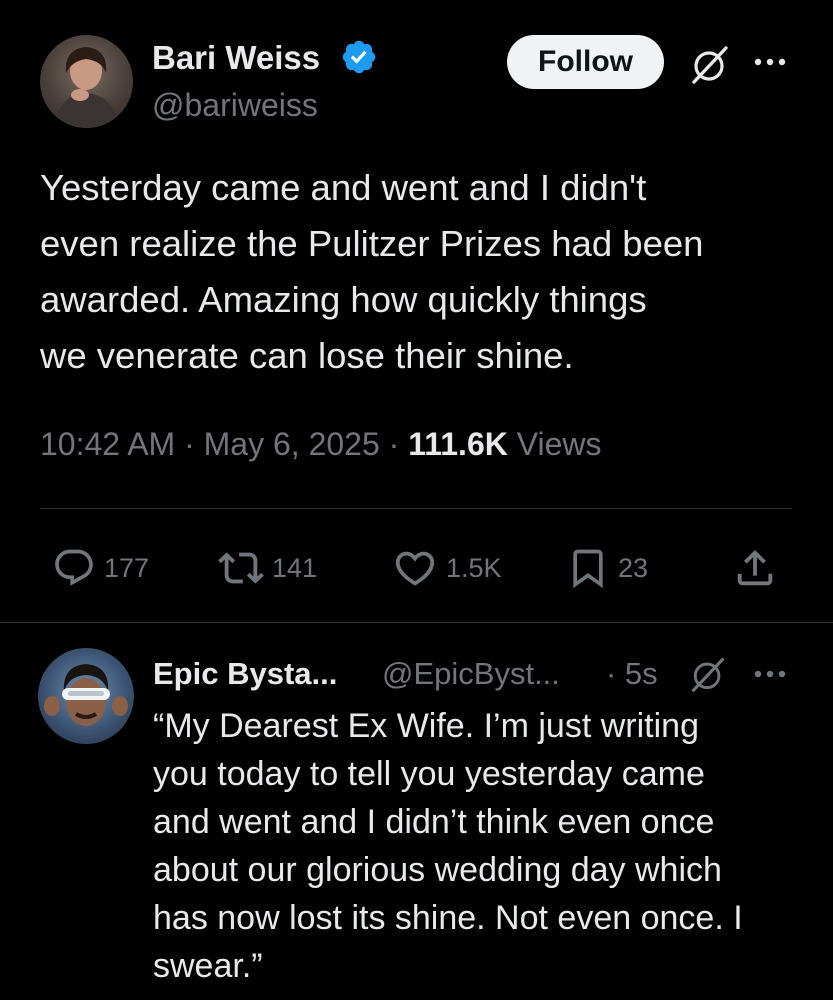 This screenshot has width=833, height=1000. Describe the element at coordinates (458, 444) in the screenshot. I see `views-count: 111.6K` at that location.